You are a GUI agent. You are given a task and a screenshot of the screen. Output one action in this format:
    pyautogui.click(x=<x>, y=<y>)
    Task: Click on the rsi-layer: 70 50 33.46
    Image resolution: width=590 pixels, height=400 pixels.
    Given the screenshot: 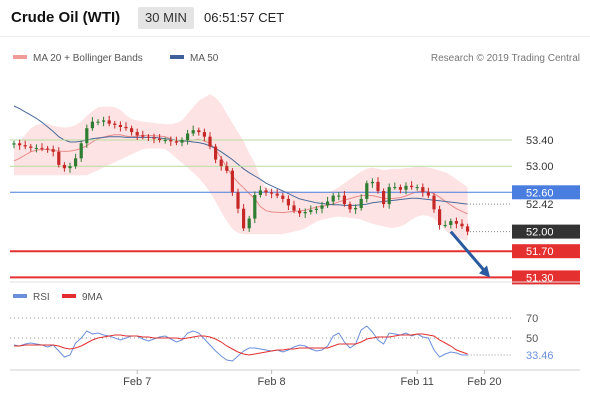 What is the action you would take?
    pyautogui.click(x=282, y=337)
    